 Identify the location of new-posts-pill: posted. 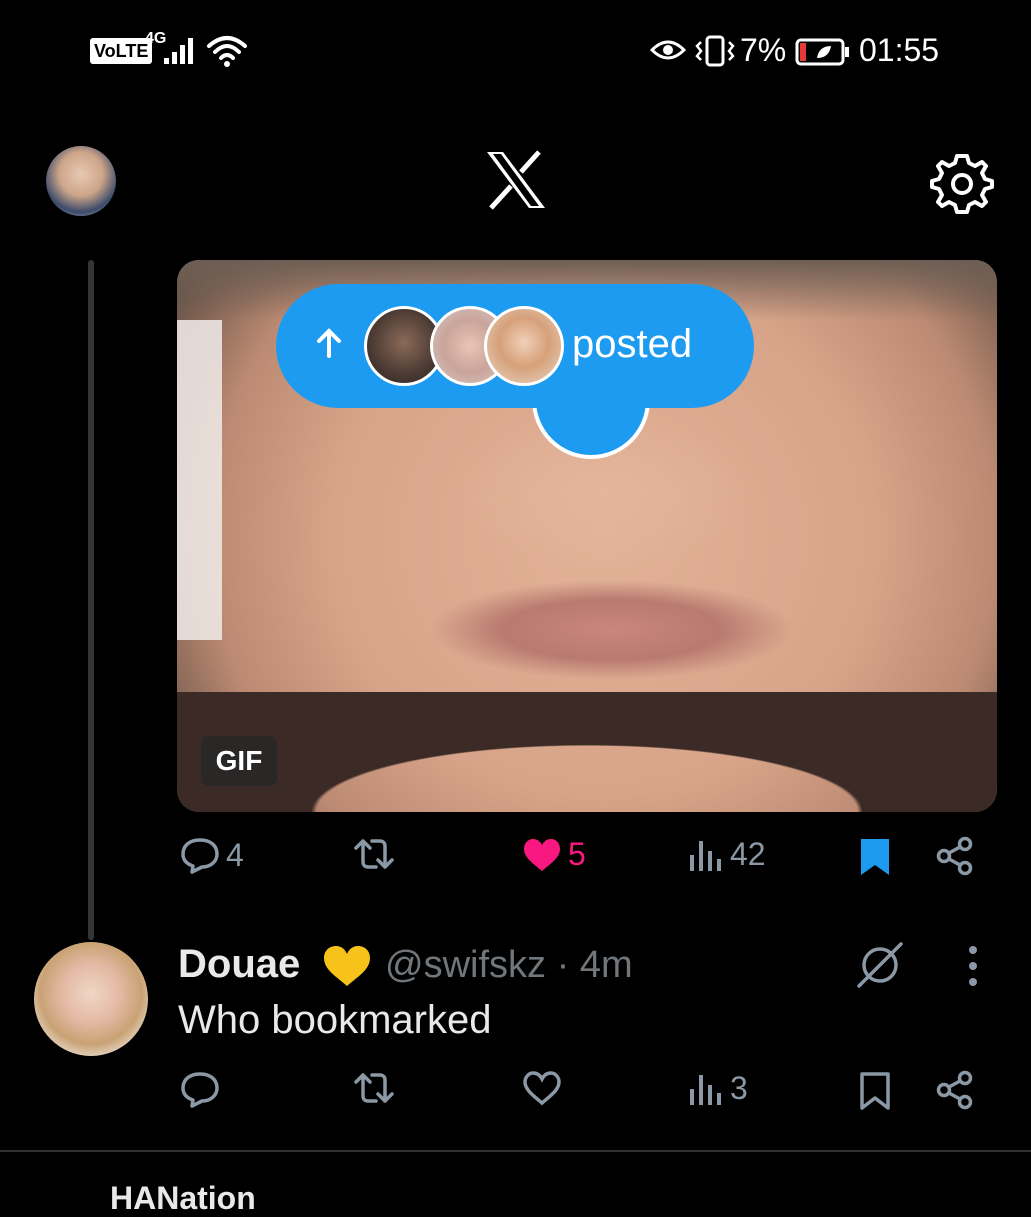
(515, 346).